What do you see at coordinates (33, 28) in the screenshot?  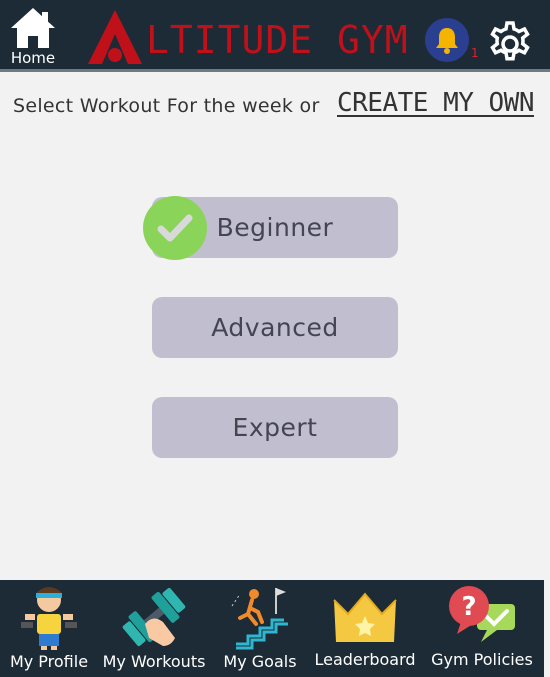 I see `home-icon` at bounding box center [33, 28].